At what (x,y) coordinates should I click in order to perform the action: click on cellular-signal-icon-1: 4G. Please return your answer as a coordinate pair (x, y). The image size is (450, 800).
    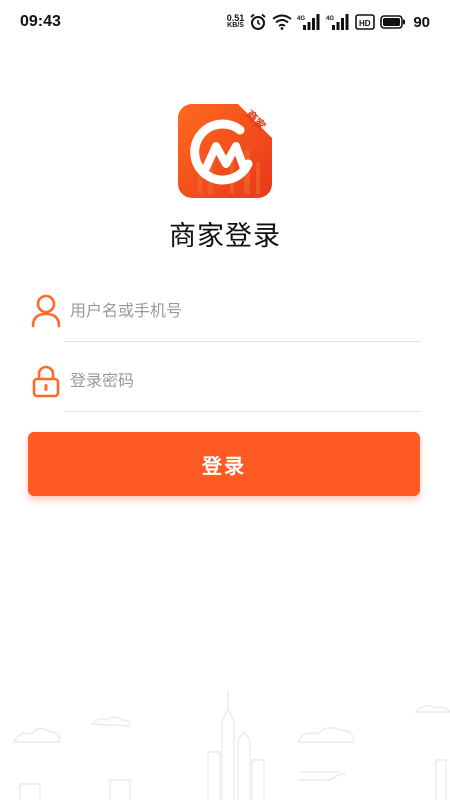
    Looking at the image, I should click on (309, 22).